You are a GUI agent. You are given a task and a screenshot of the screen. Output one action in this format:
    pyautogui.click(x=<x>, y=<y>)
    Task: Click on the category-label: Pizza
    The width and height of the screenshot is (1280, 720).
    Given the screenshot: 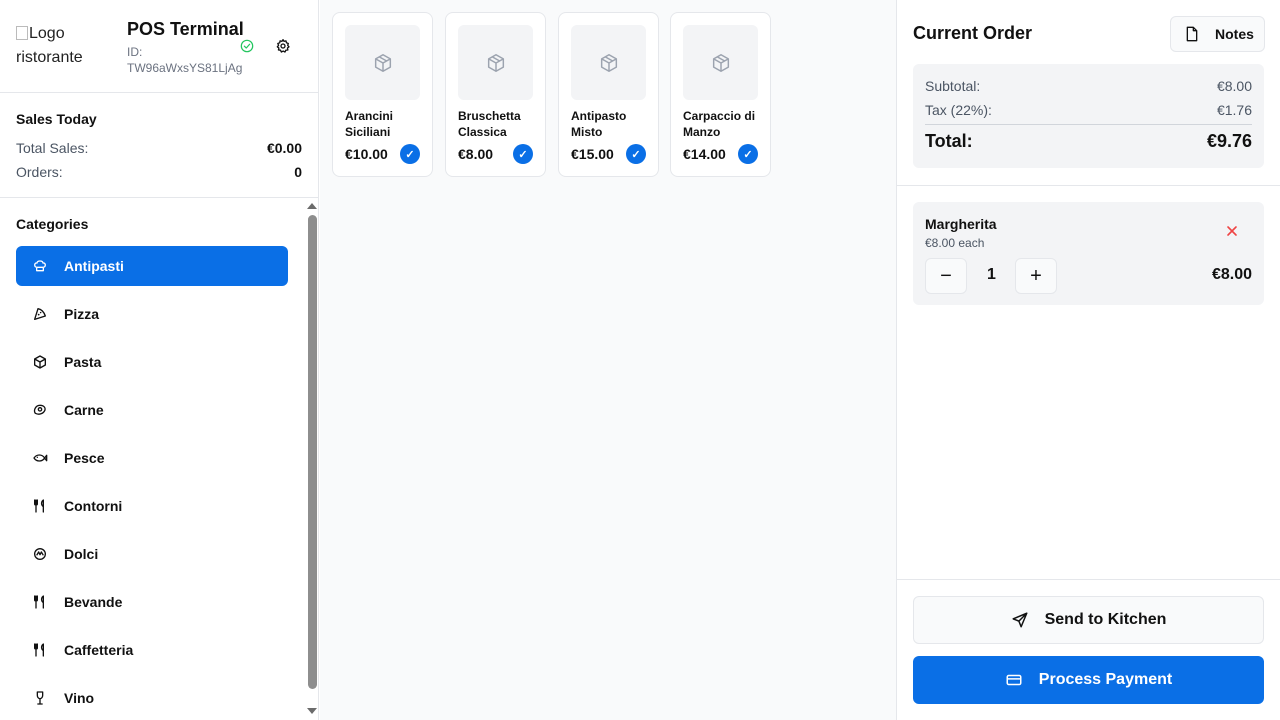 What is the action you would take?
    pyautogui.click(x=82, y=314)
    